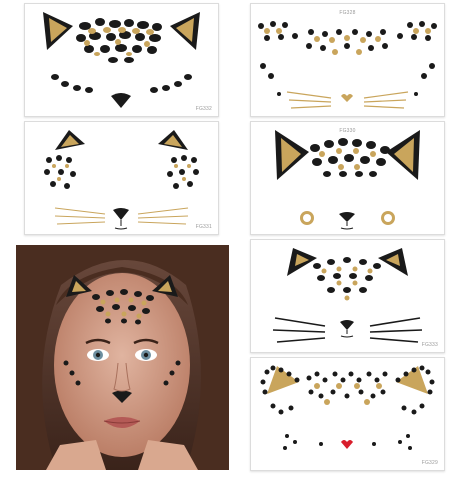 The height and width of the screenshot is (482, 449). What do you see at coordinates (203, 227) in the screenshot?
I see `product-code: FG331` at bounding box center [203, 227].